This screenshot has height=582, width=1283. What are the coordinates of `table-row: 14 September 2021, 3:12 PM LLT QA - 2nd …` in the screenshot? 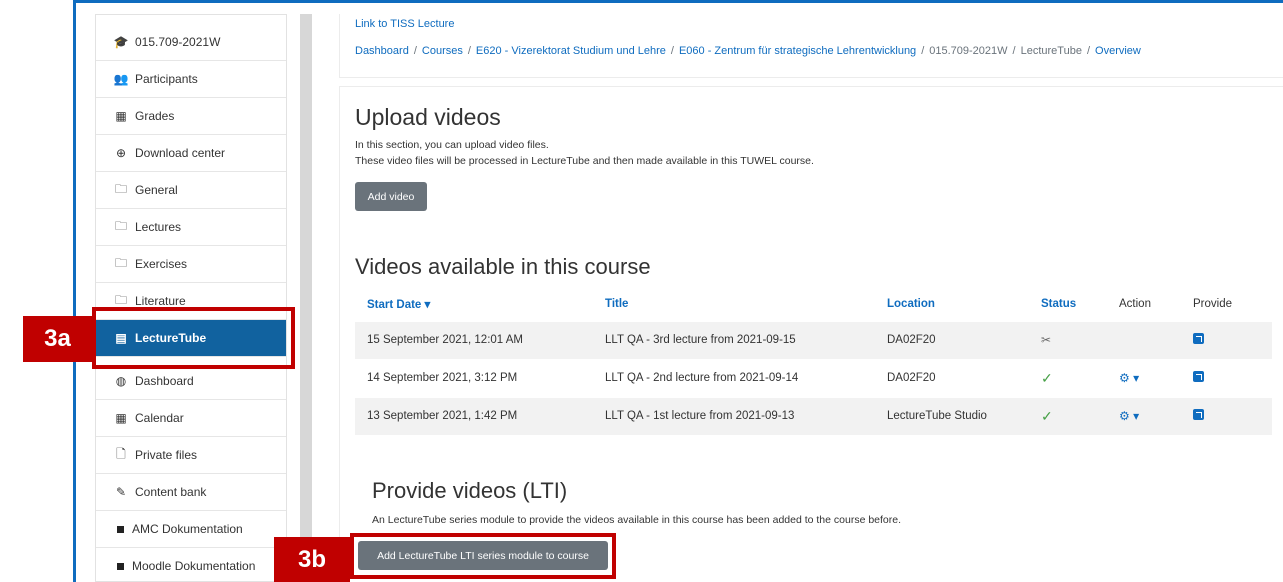 It's located at (813, 377).